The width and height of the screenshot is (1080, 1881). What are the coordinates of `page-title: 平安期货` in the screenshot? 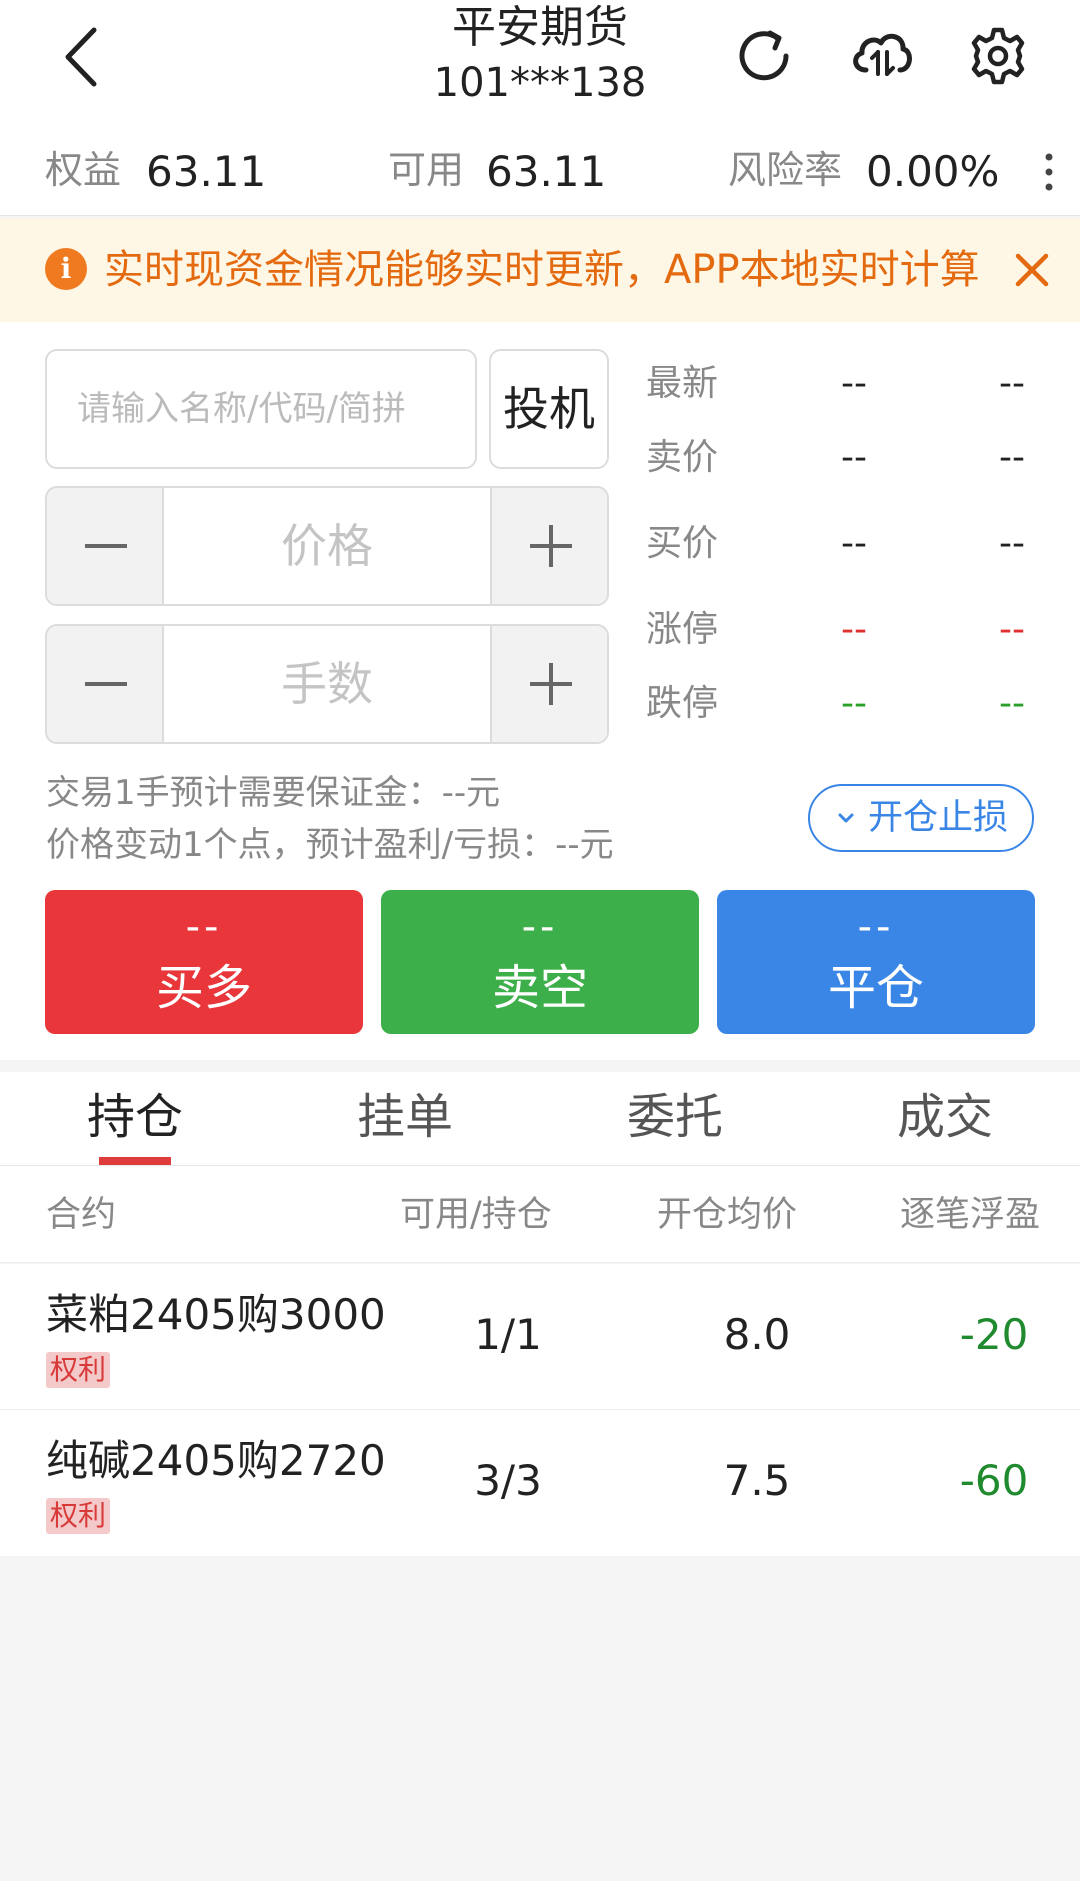 It's located at (540, 27).